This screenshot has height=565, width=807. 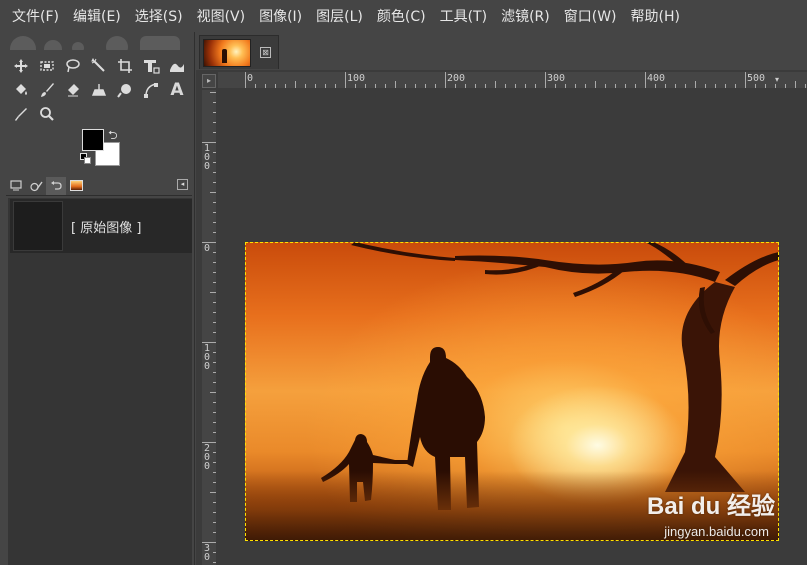 What do you see at coordinates (56, 185) in the screenshot?
I see `undo-history-tab` at bounding box center [56, 185].